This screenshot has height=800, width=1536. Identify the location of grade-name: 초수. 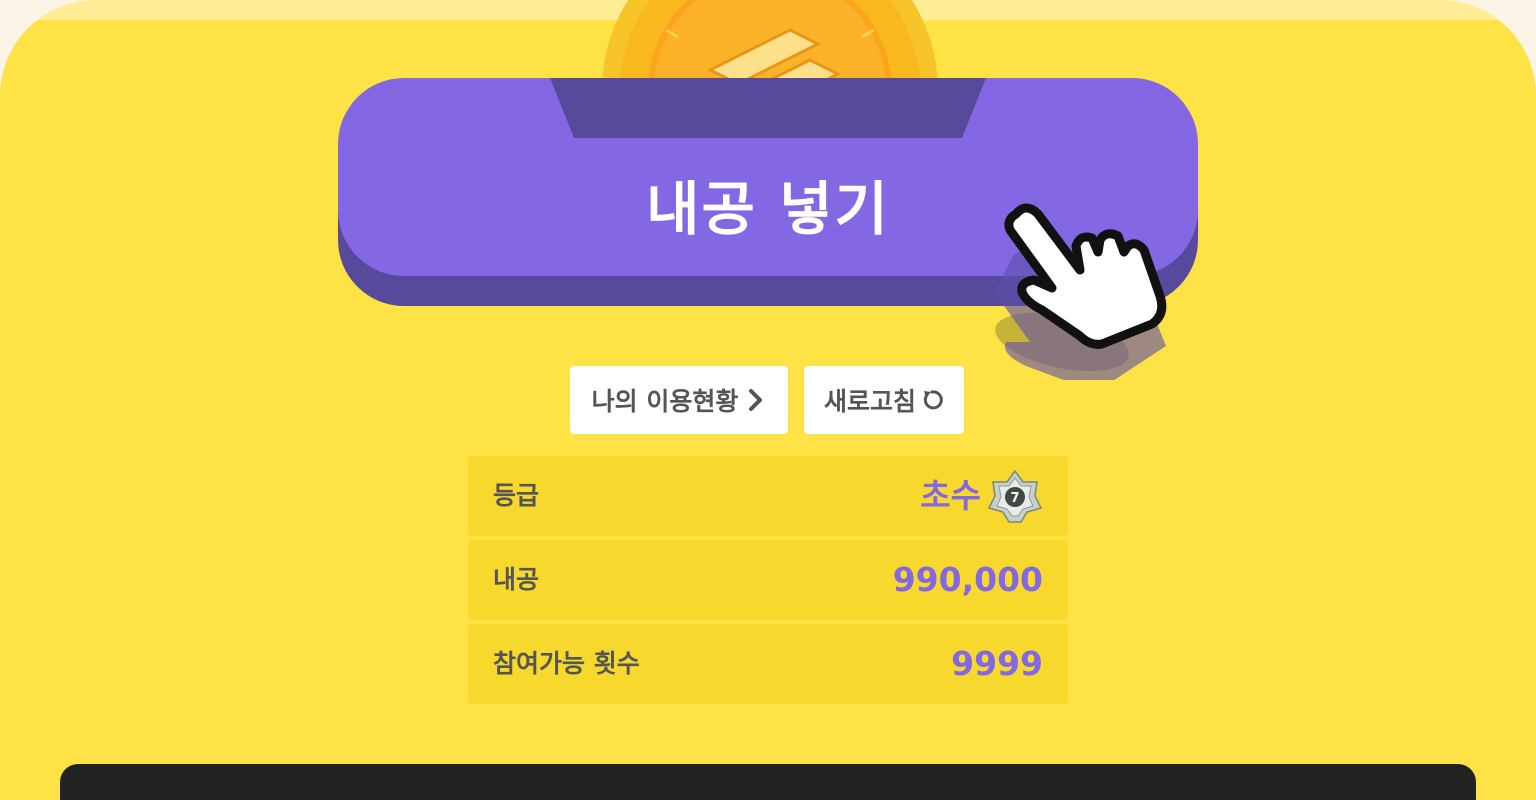
(950, 495).